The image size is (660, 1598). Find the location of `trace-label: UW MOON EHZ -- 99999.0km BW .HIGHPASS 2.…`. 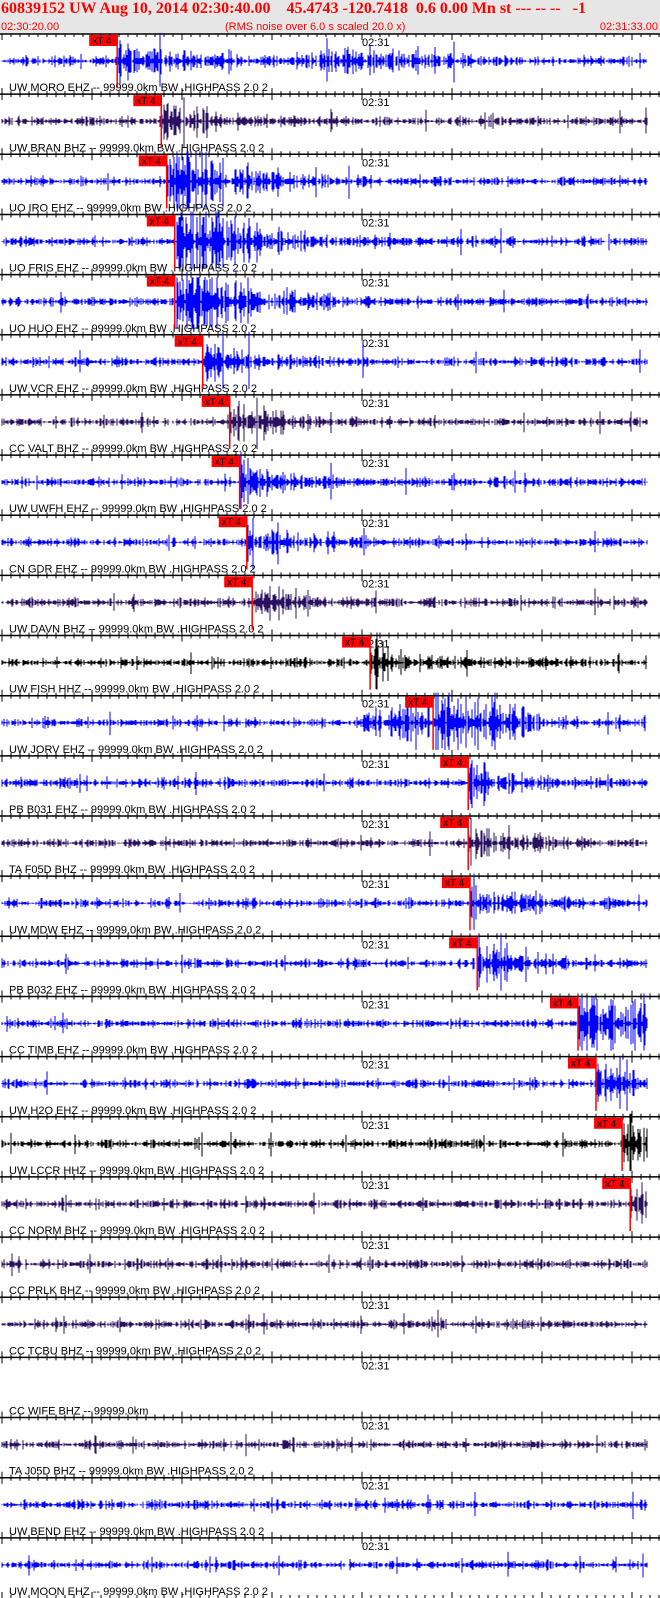

trace-label: UW MOON EHZ -- 99999.0km BW .HIGHPASS 2.… is located at coordinates (138, 1592).